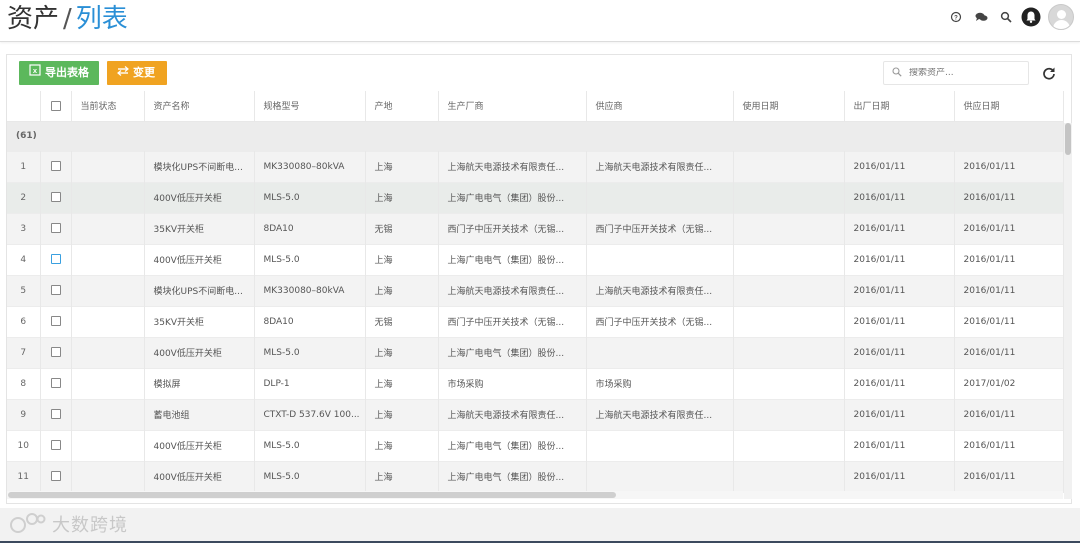 This screenshot has width=1080, height=543. Describe the element at coordinates (512, 106) in the screenshot. I see `column-header-manufacturer: 生产厂商` at that location.